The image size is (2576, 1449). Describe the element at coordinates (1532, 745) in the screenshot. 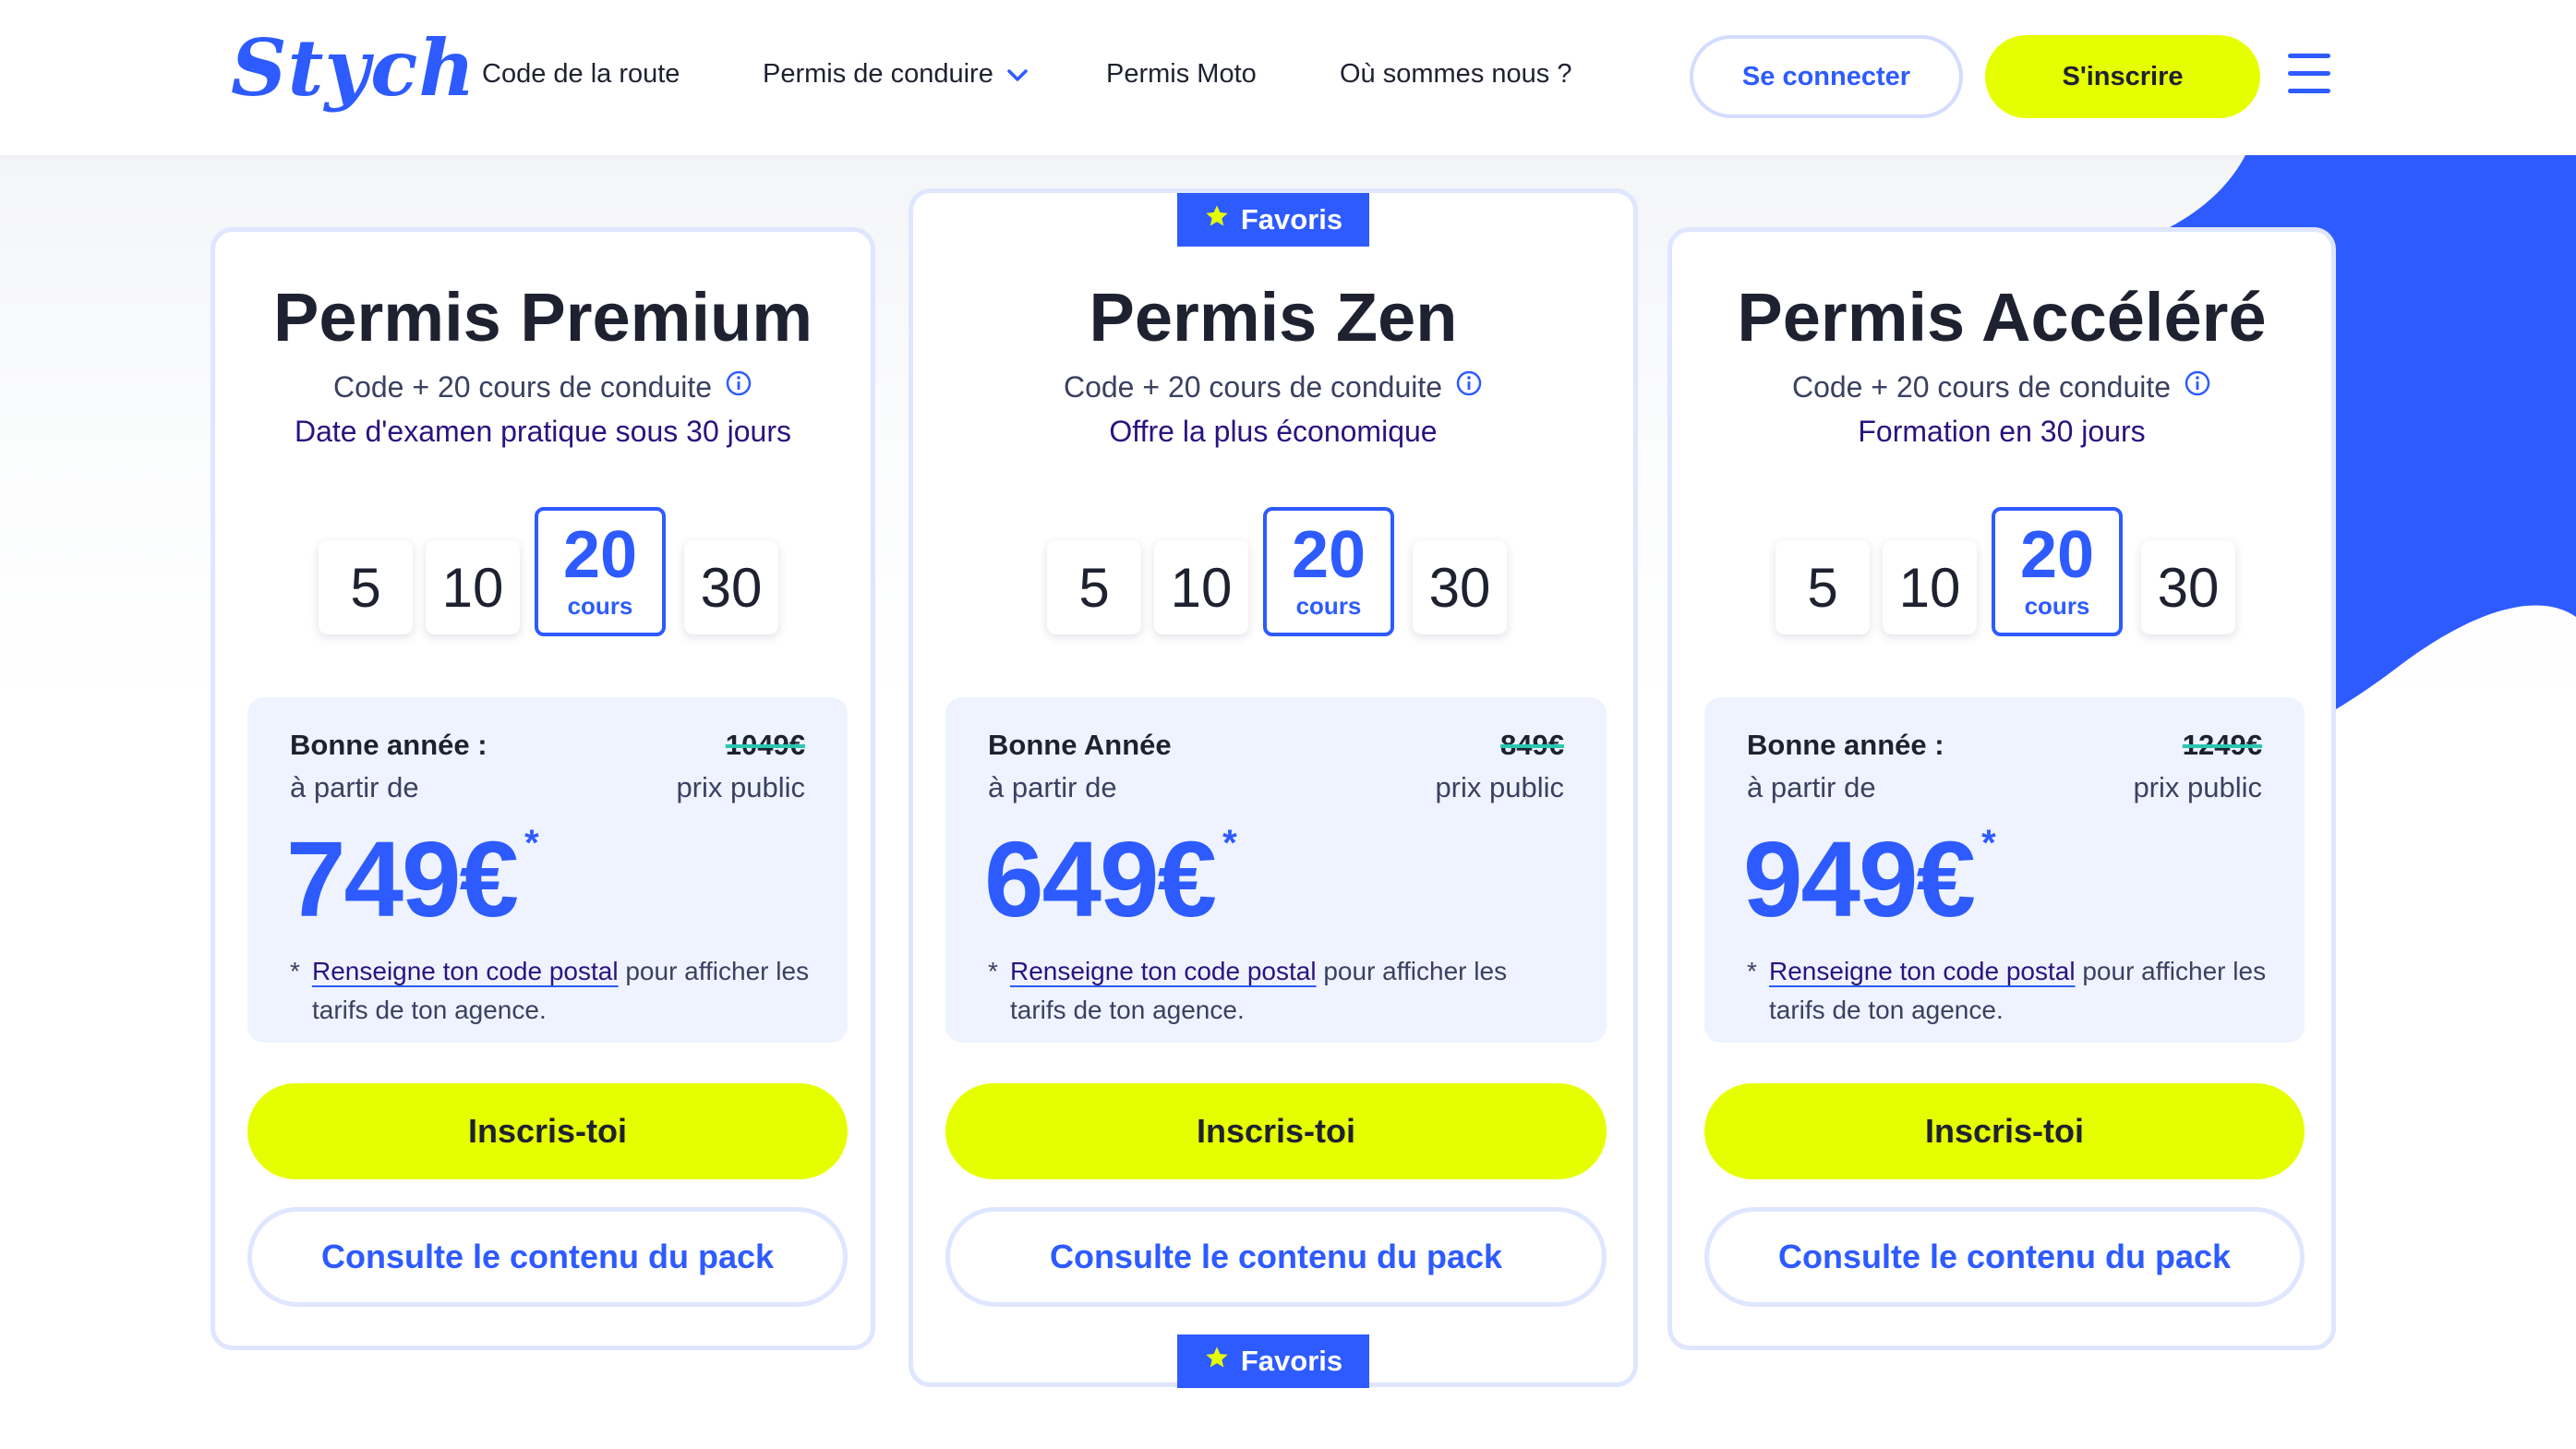

I see `old-price: 849€` at that location.